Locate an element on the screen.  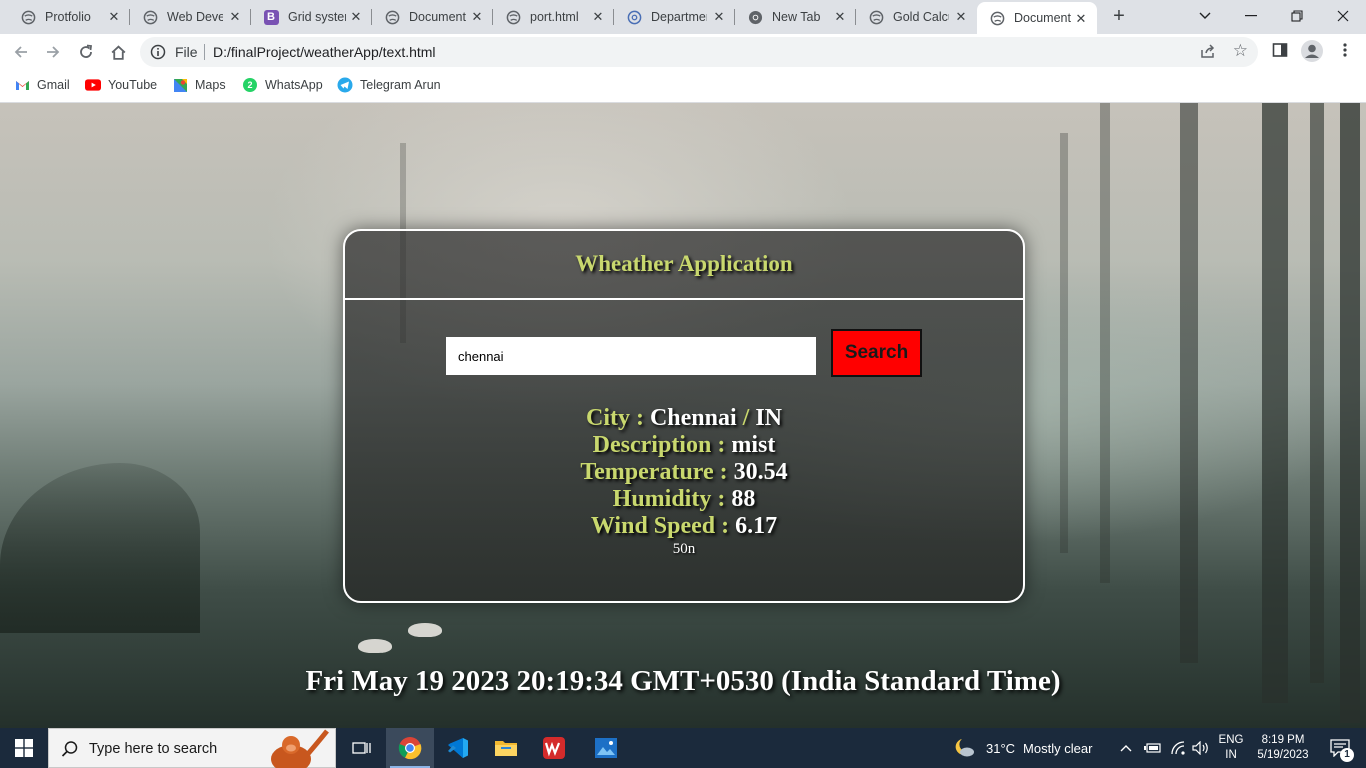
humidity-value: 88 is located at coordinates (743, 499).